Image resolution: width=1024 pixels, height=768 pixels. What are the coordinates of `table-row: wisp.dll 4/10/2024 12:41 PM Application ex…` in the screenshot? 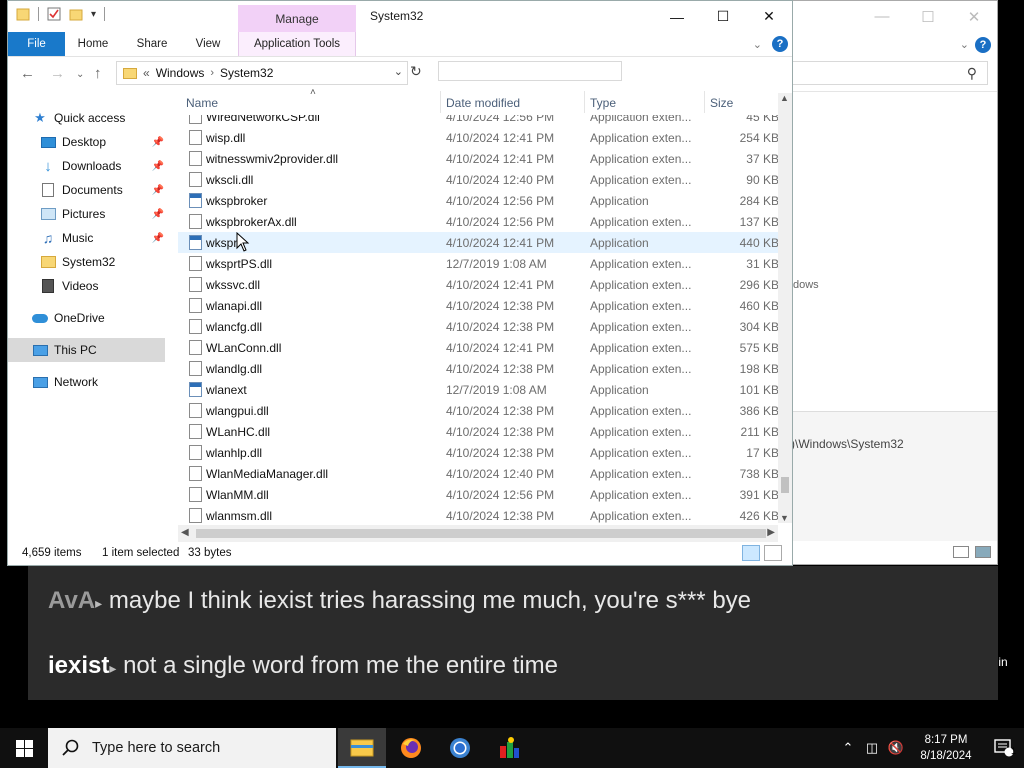 It's located at (480, 137).